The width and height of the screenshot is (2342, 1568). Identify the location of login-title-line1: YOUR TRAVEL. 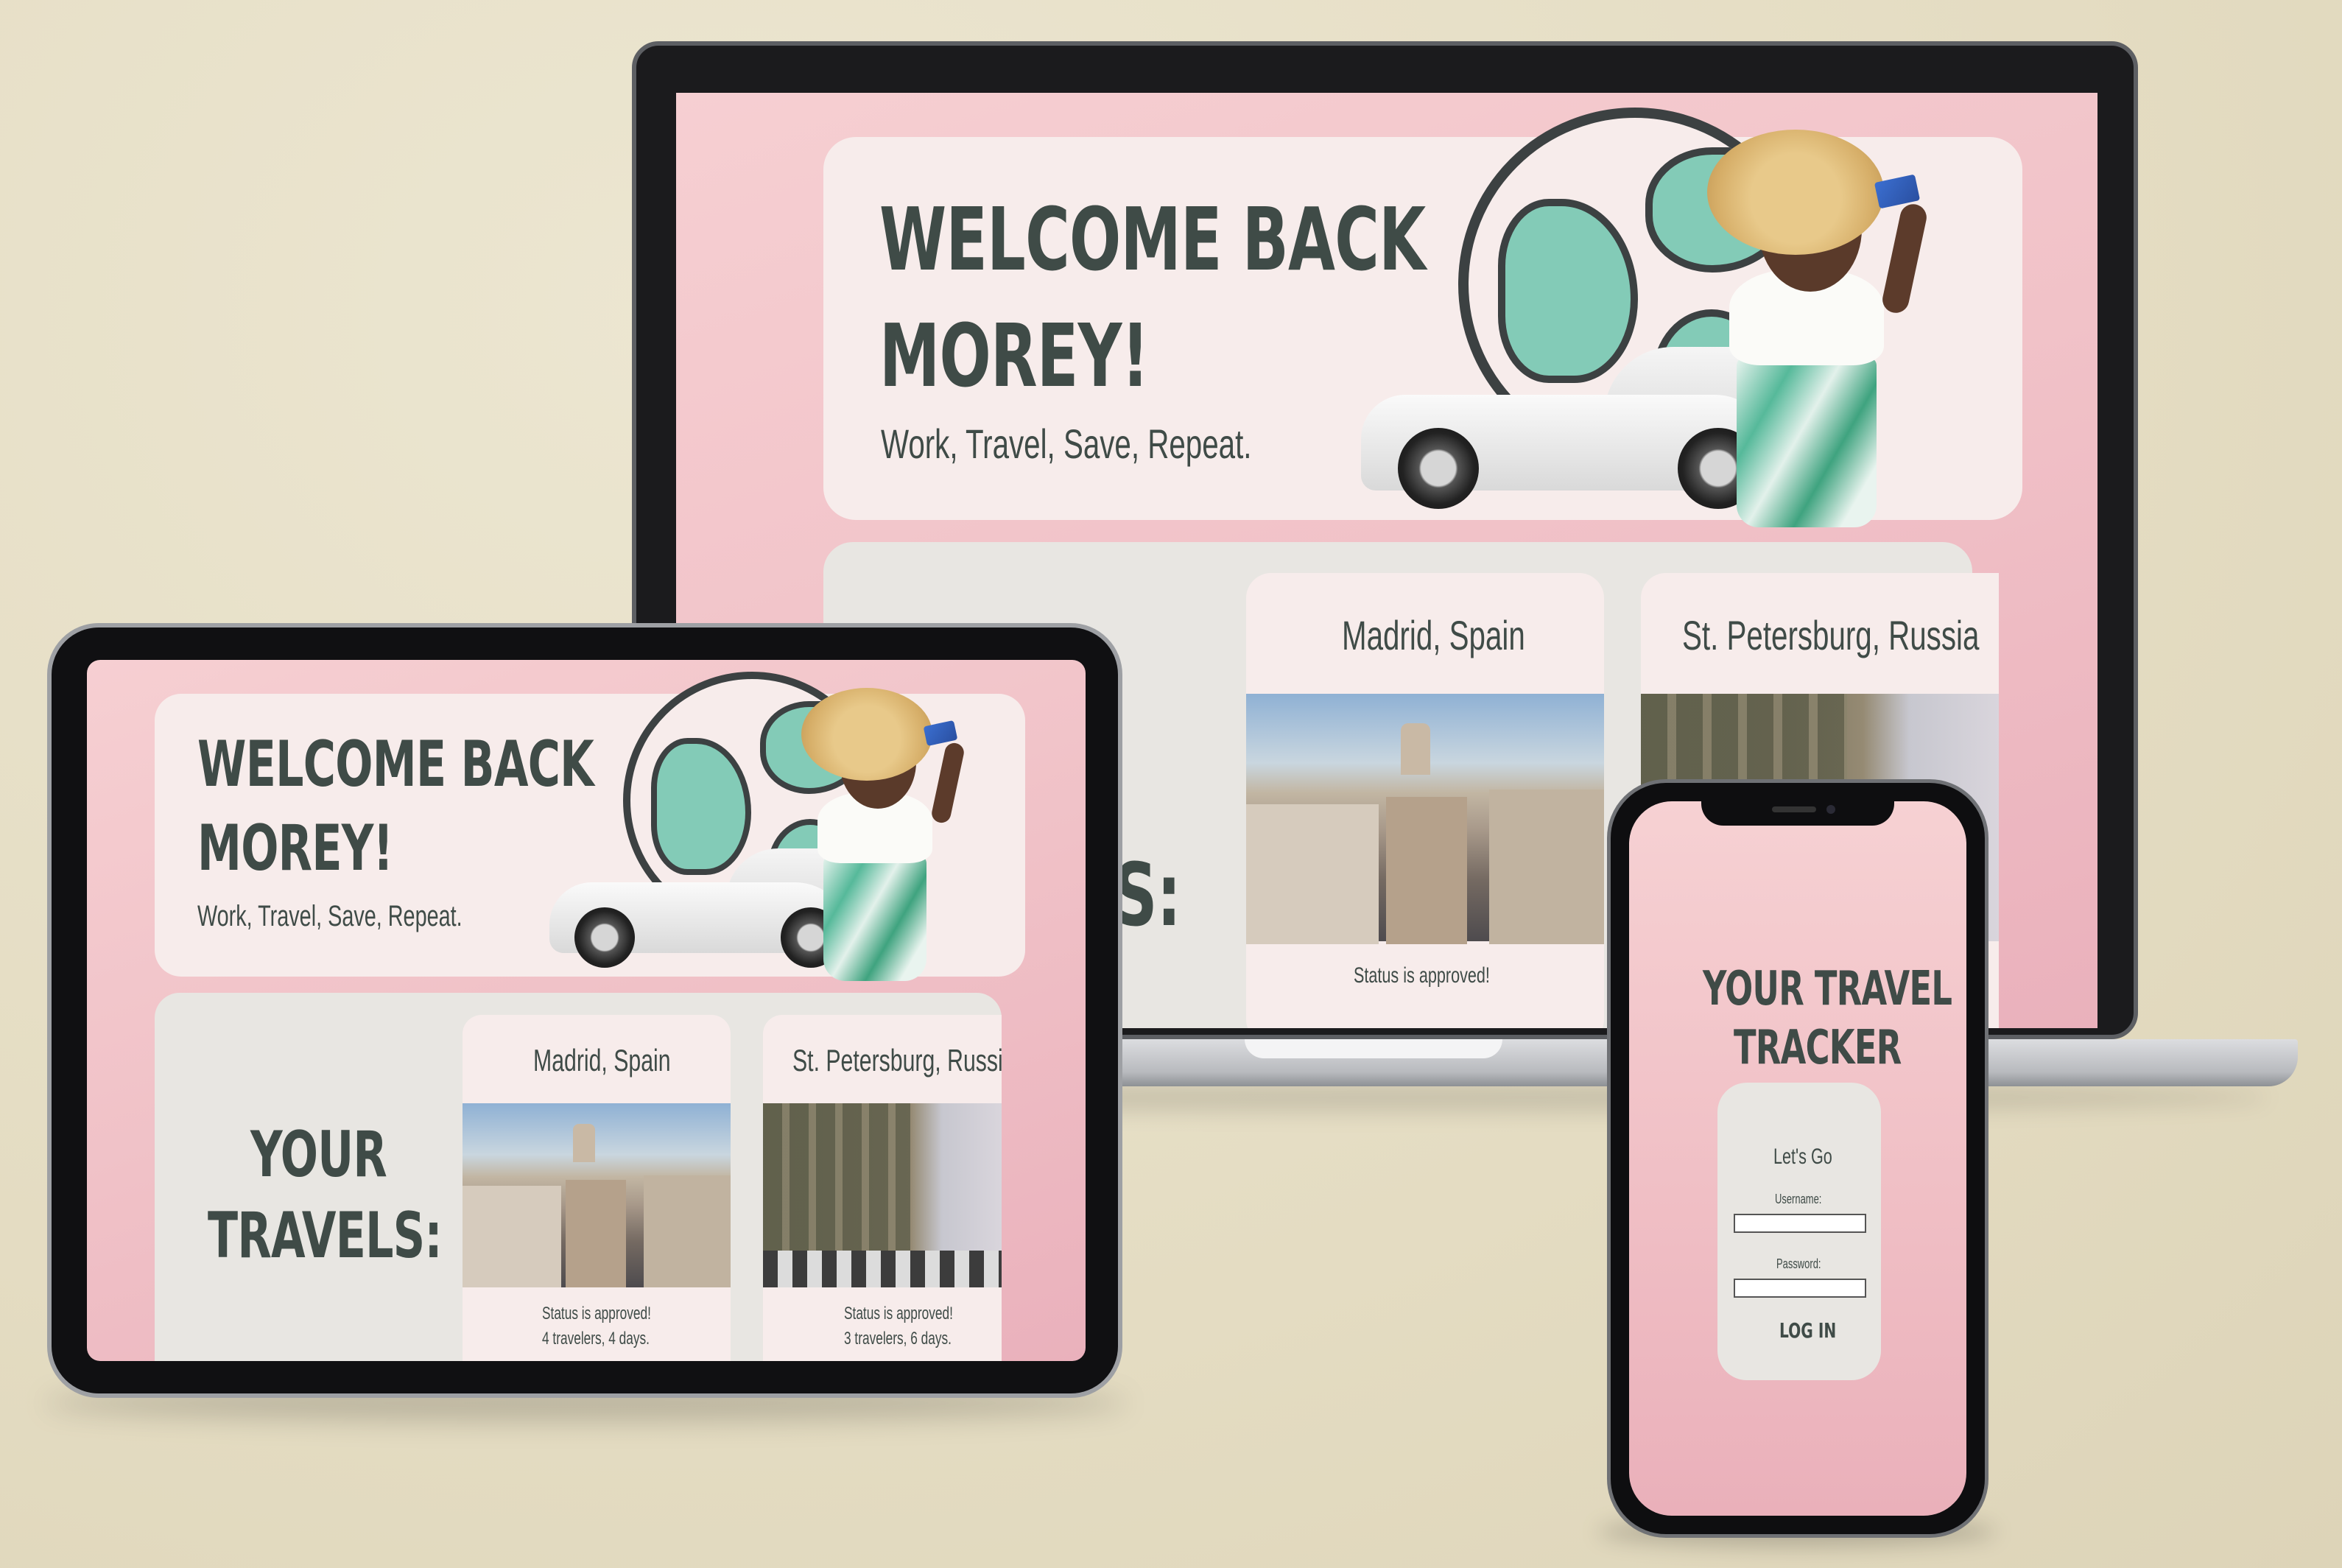
(1827, 989).